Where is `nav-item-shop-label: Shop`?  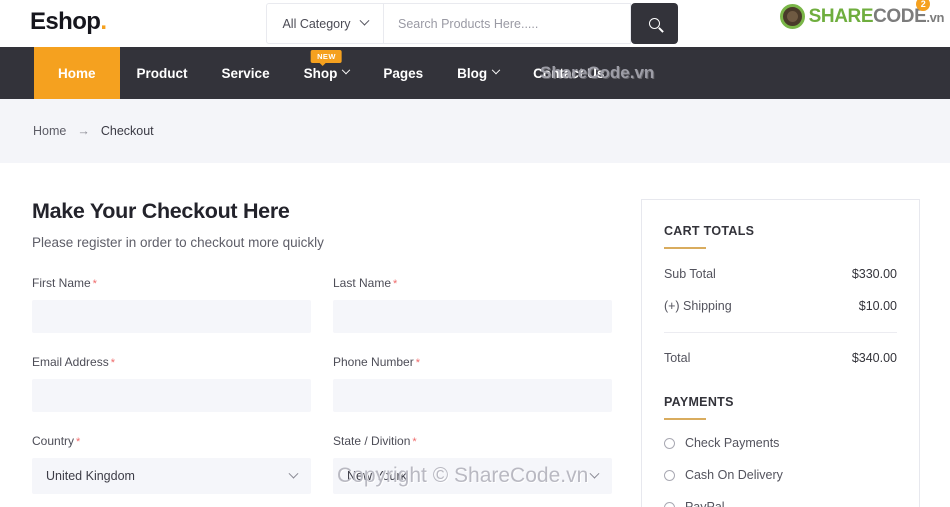
nav-item-shop-label: Shop is located at coordinates (320, 73).